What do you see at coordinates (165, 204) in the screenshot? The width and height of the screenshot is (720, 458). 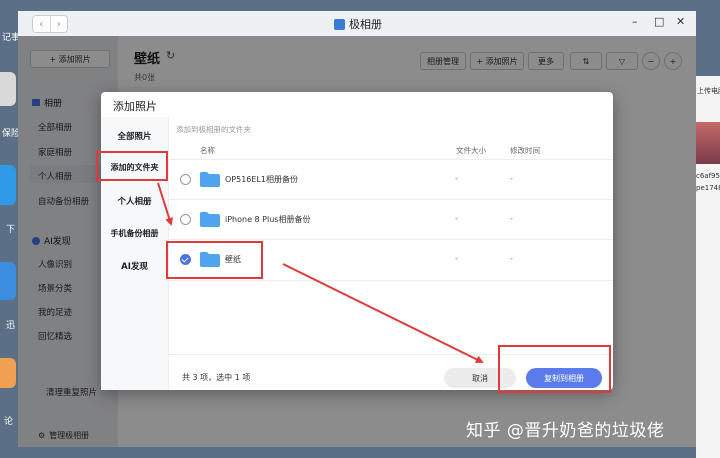 I see `arrow-tab-to-folder` at bounding box center [165, 204].